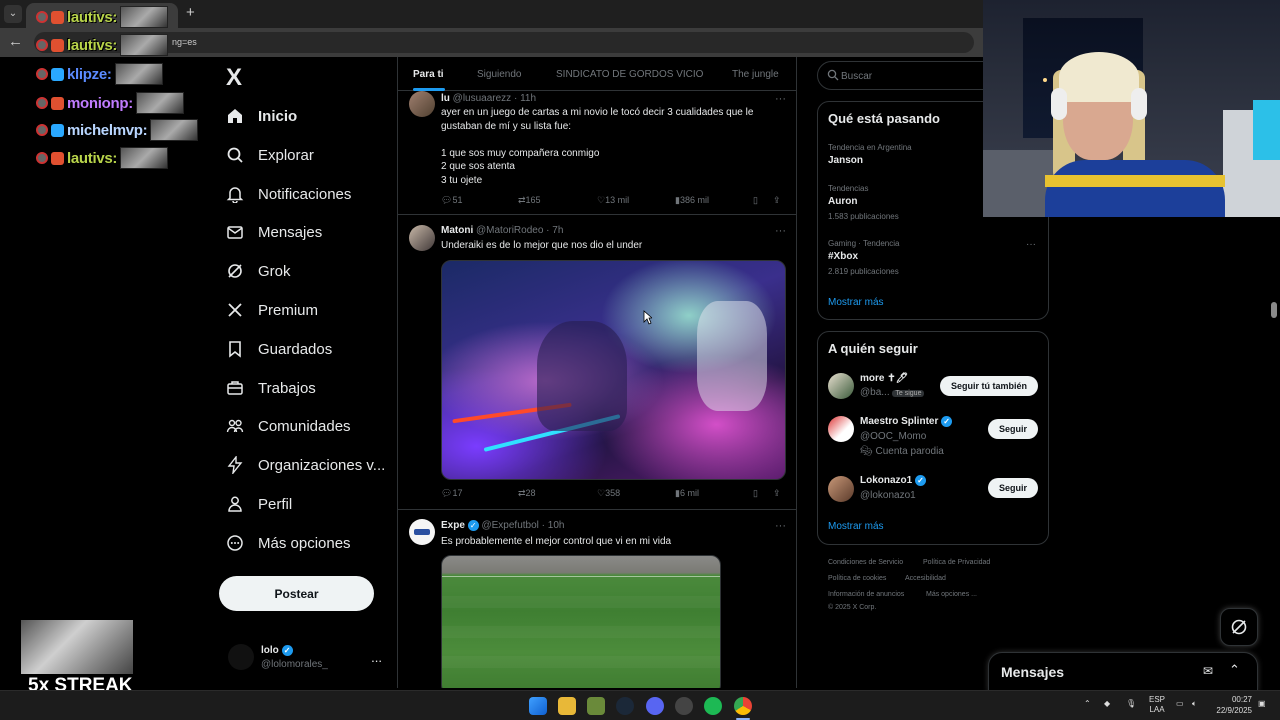  Describe the element at coordinates (1274, 310) in the screenshot. I see `page-scrollbar` at that location.